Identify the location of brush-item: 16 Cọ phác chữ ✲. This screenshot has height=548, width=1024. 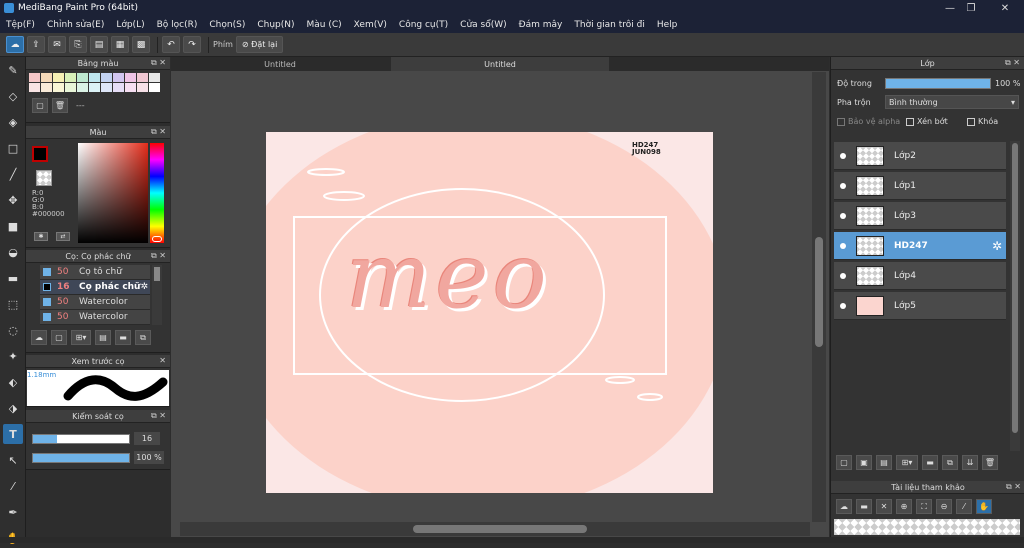
(95, 287).